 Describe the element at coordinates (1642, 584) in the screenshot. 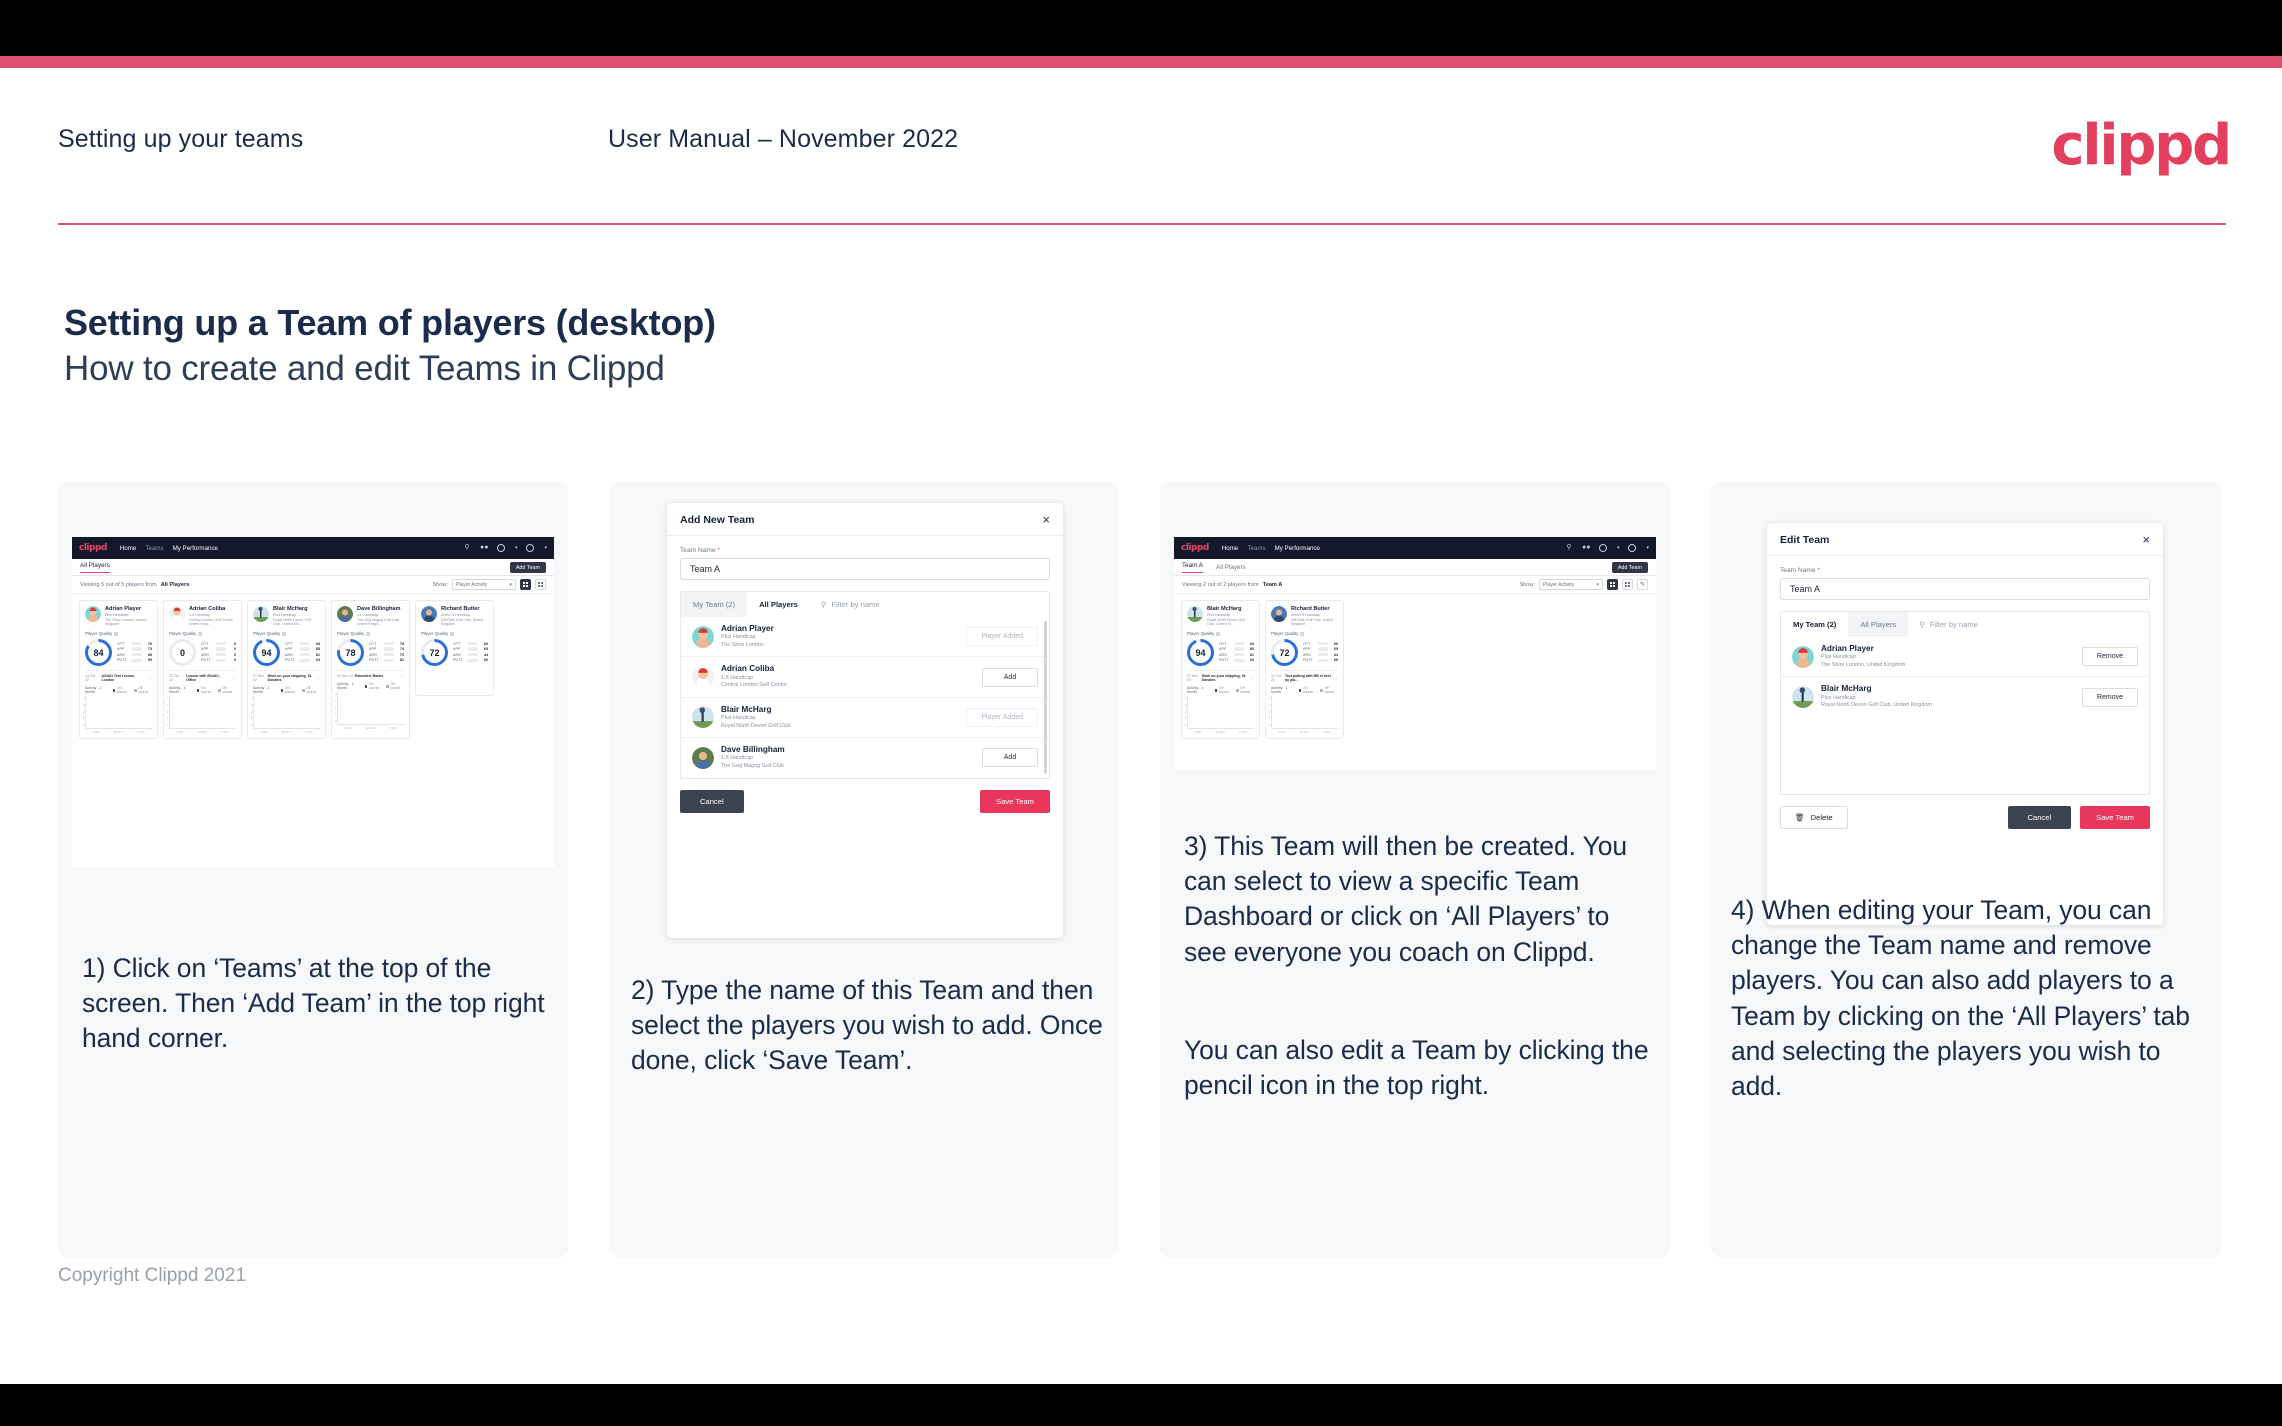

I see `pencil-icon: ✎` at that location.